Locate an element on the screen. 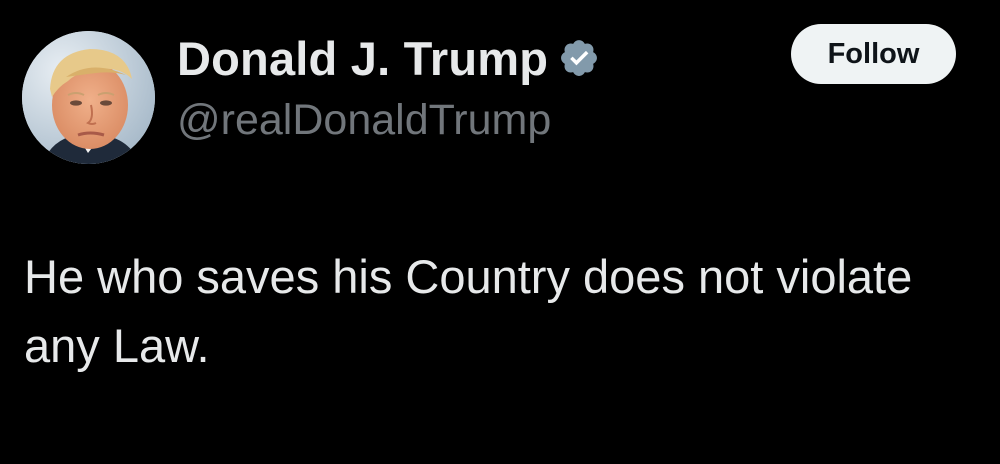 The height and width of the screenshot is (464, 1000). avatar-photo is located at coordinates (88, 97).